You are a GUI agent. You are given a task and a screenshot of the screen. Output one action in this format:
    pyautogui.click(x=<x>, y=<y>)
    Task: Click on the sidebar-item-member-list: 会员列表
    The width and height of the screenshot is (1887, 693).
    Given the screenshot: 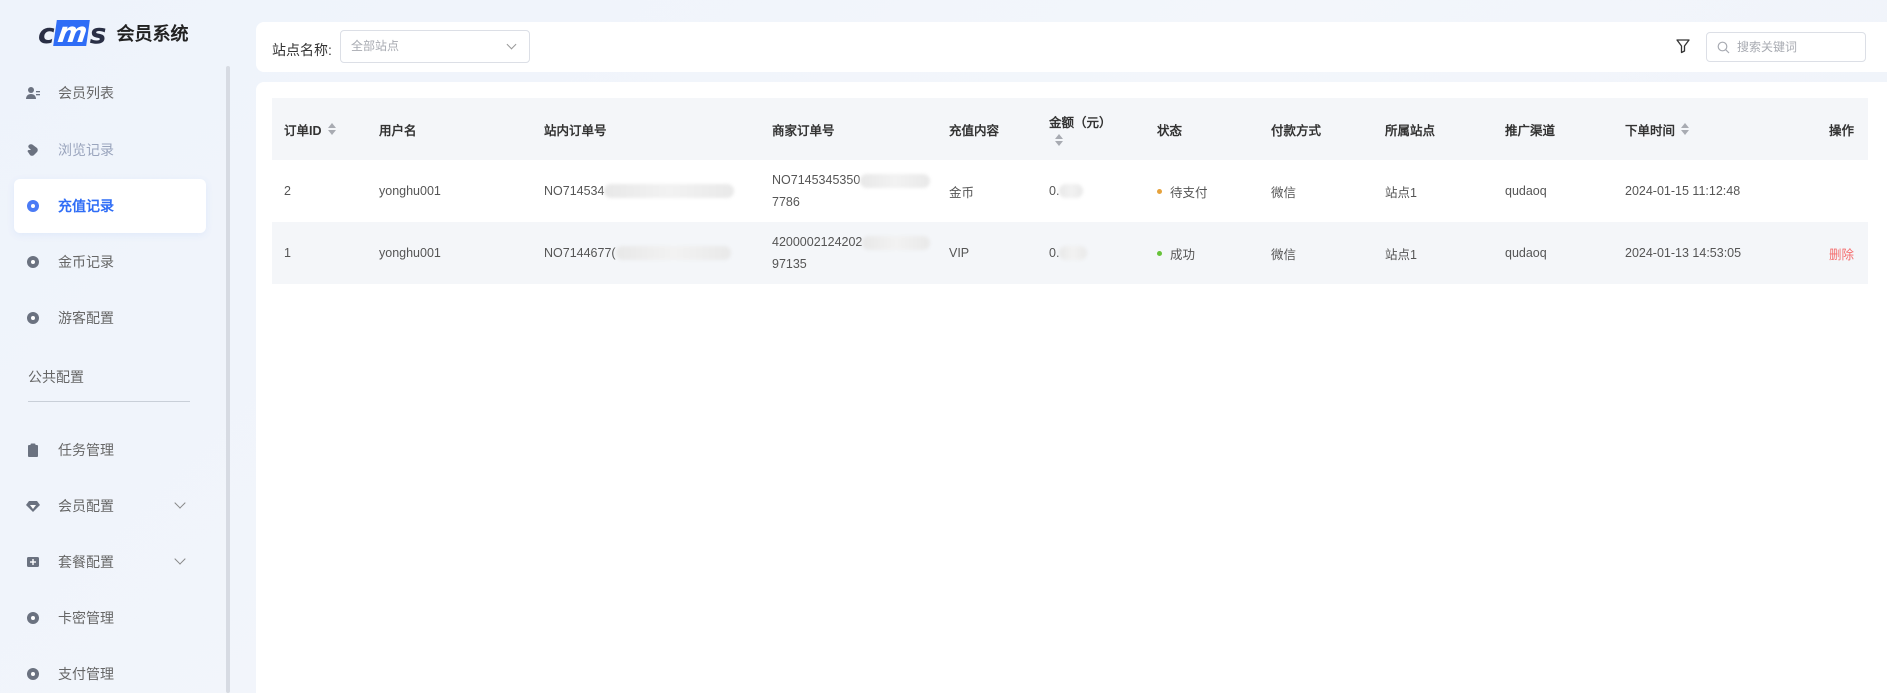 What is the action you would take?
    pyautogui.click(x=110, y=93)
    